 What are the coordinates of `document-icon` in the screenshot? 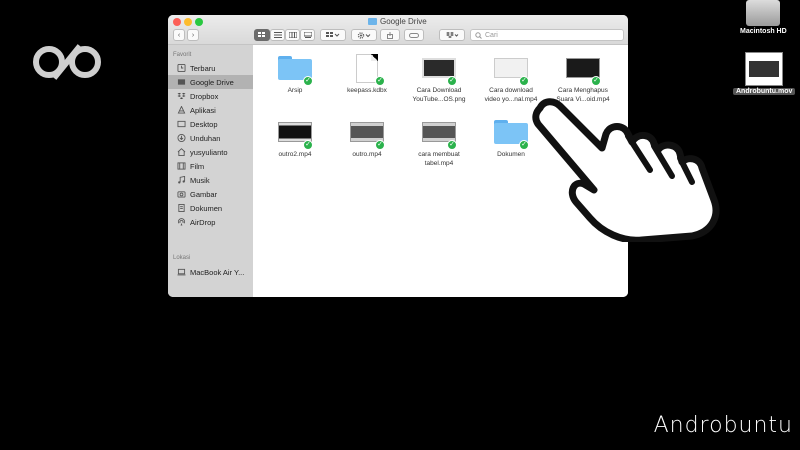 It's located at (181, 208).